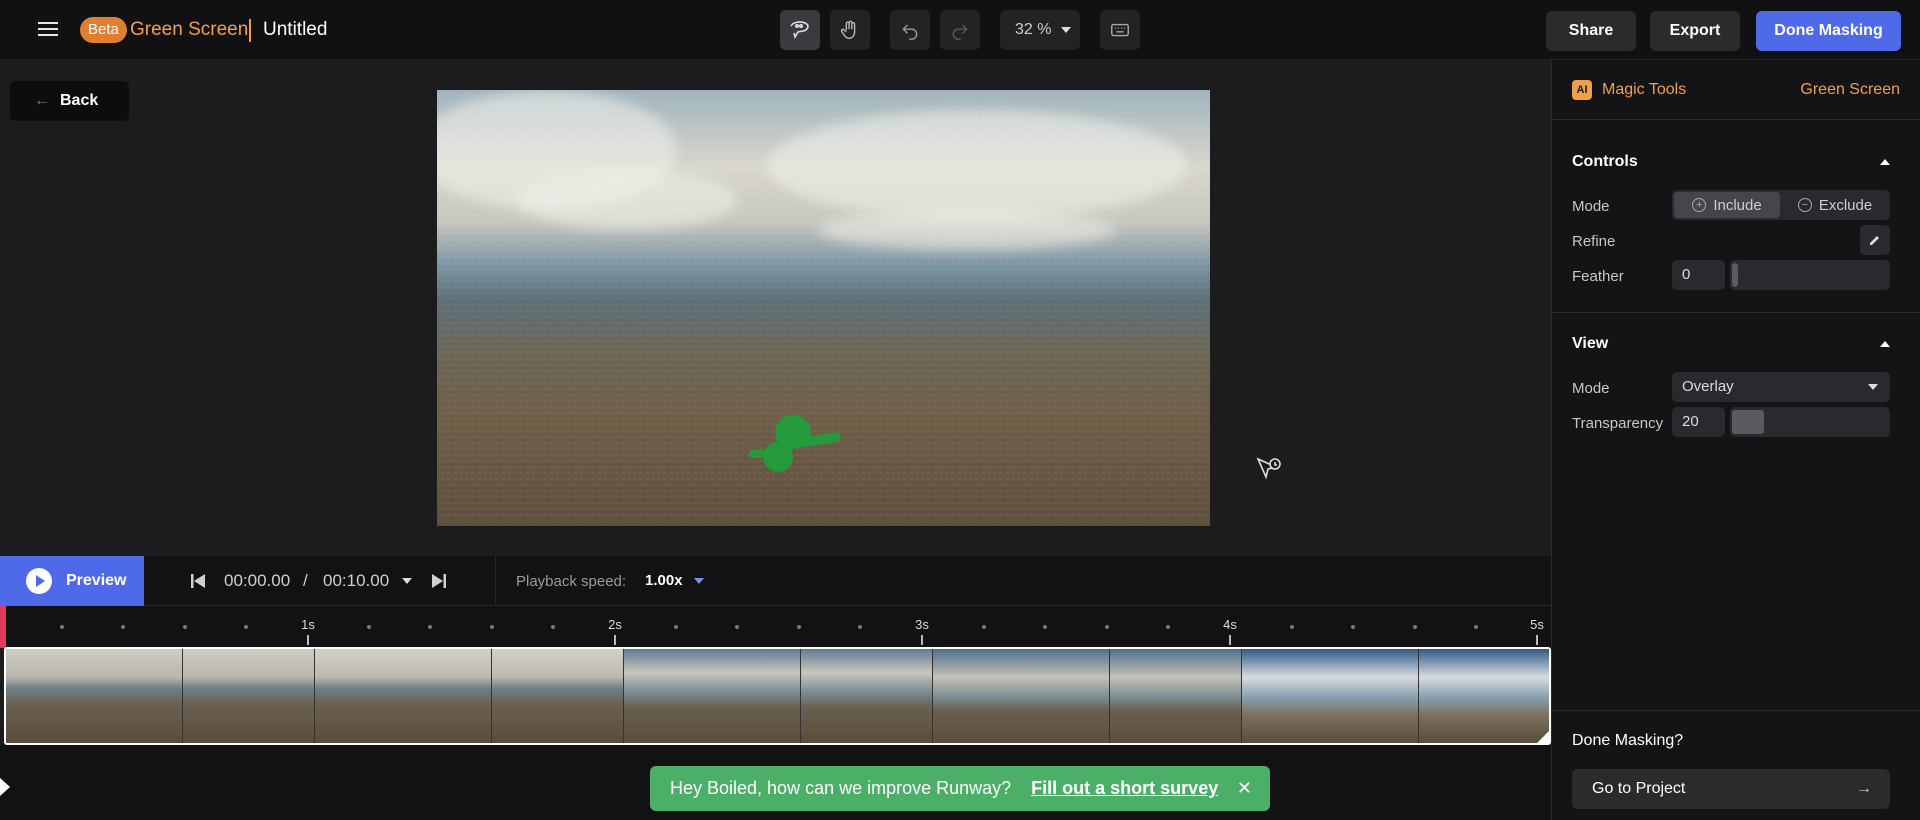 This screenshot has width=1920, height=820. I want to click on feather-input: 0, so click(1698, 275).